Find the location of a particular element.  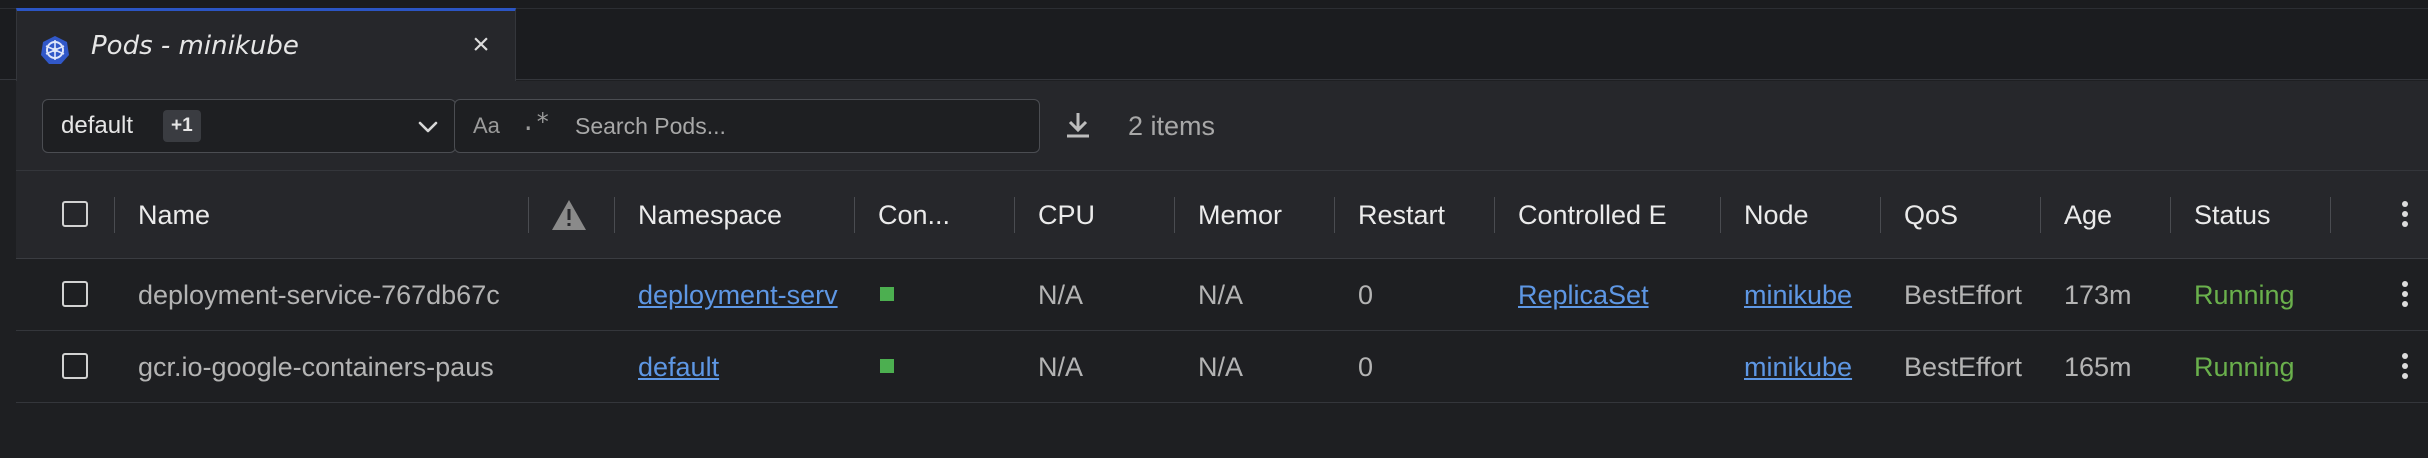

match-case-toggle: Aa is located at coordinates (486, 126).